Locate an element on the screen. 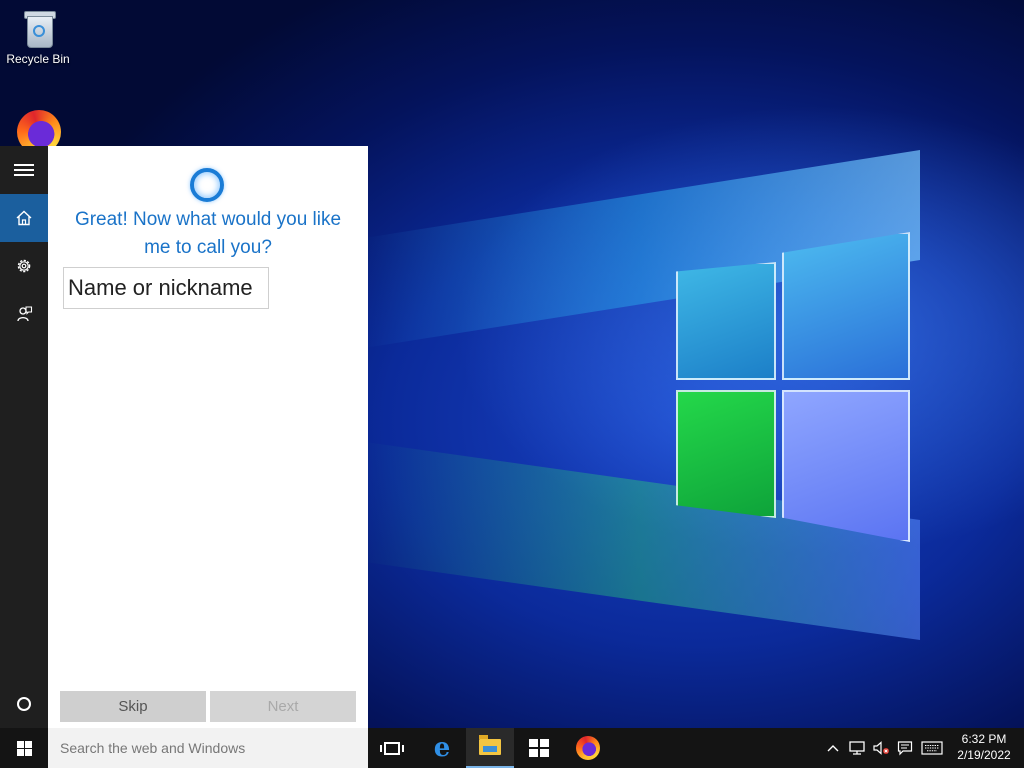  name-input is located at coordinates (166, 288).